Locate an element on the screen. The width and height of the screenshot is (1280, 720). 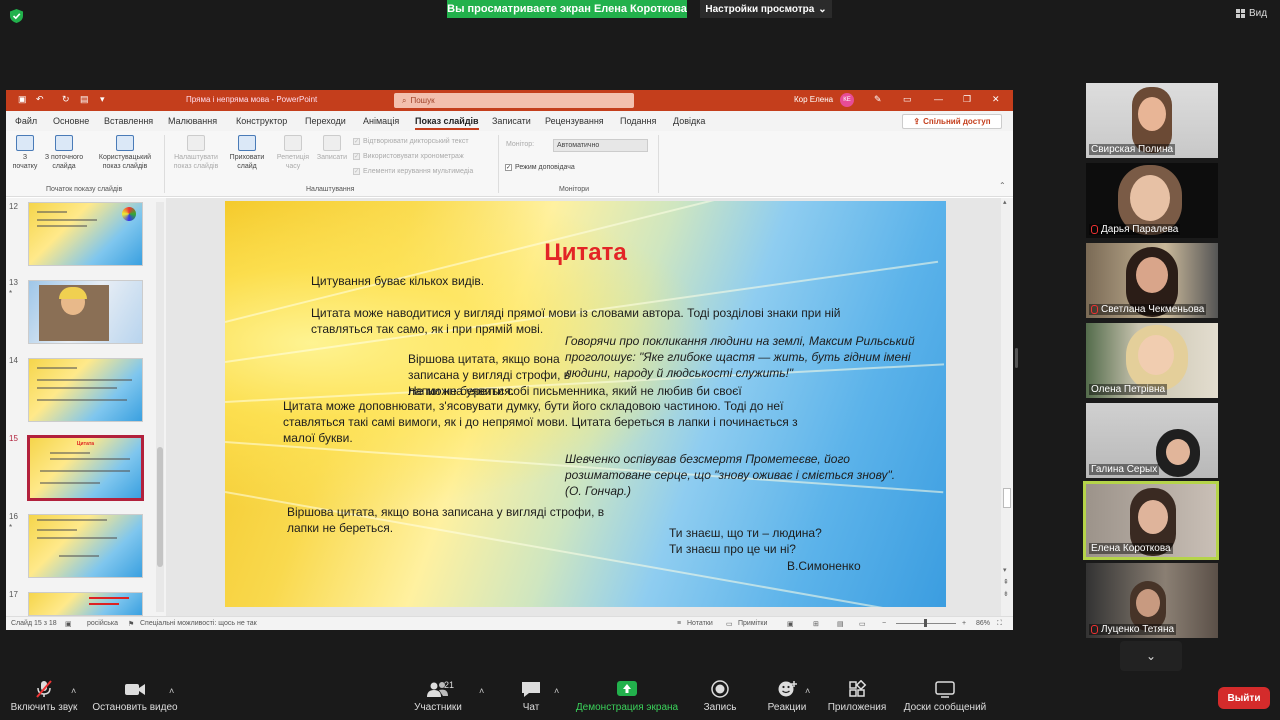
tab-home: Основне is located at coordinates (71, 121).